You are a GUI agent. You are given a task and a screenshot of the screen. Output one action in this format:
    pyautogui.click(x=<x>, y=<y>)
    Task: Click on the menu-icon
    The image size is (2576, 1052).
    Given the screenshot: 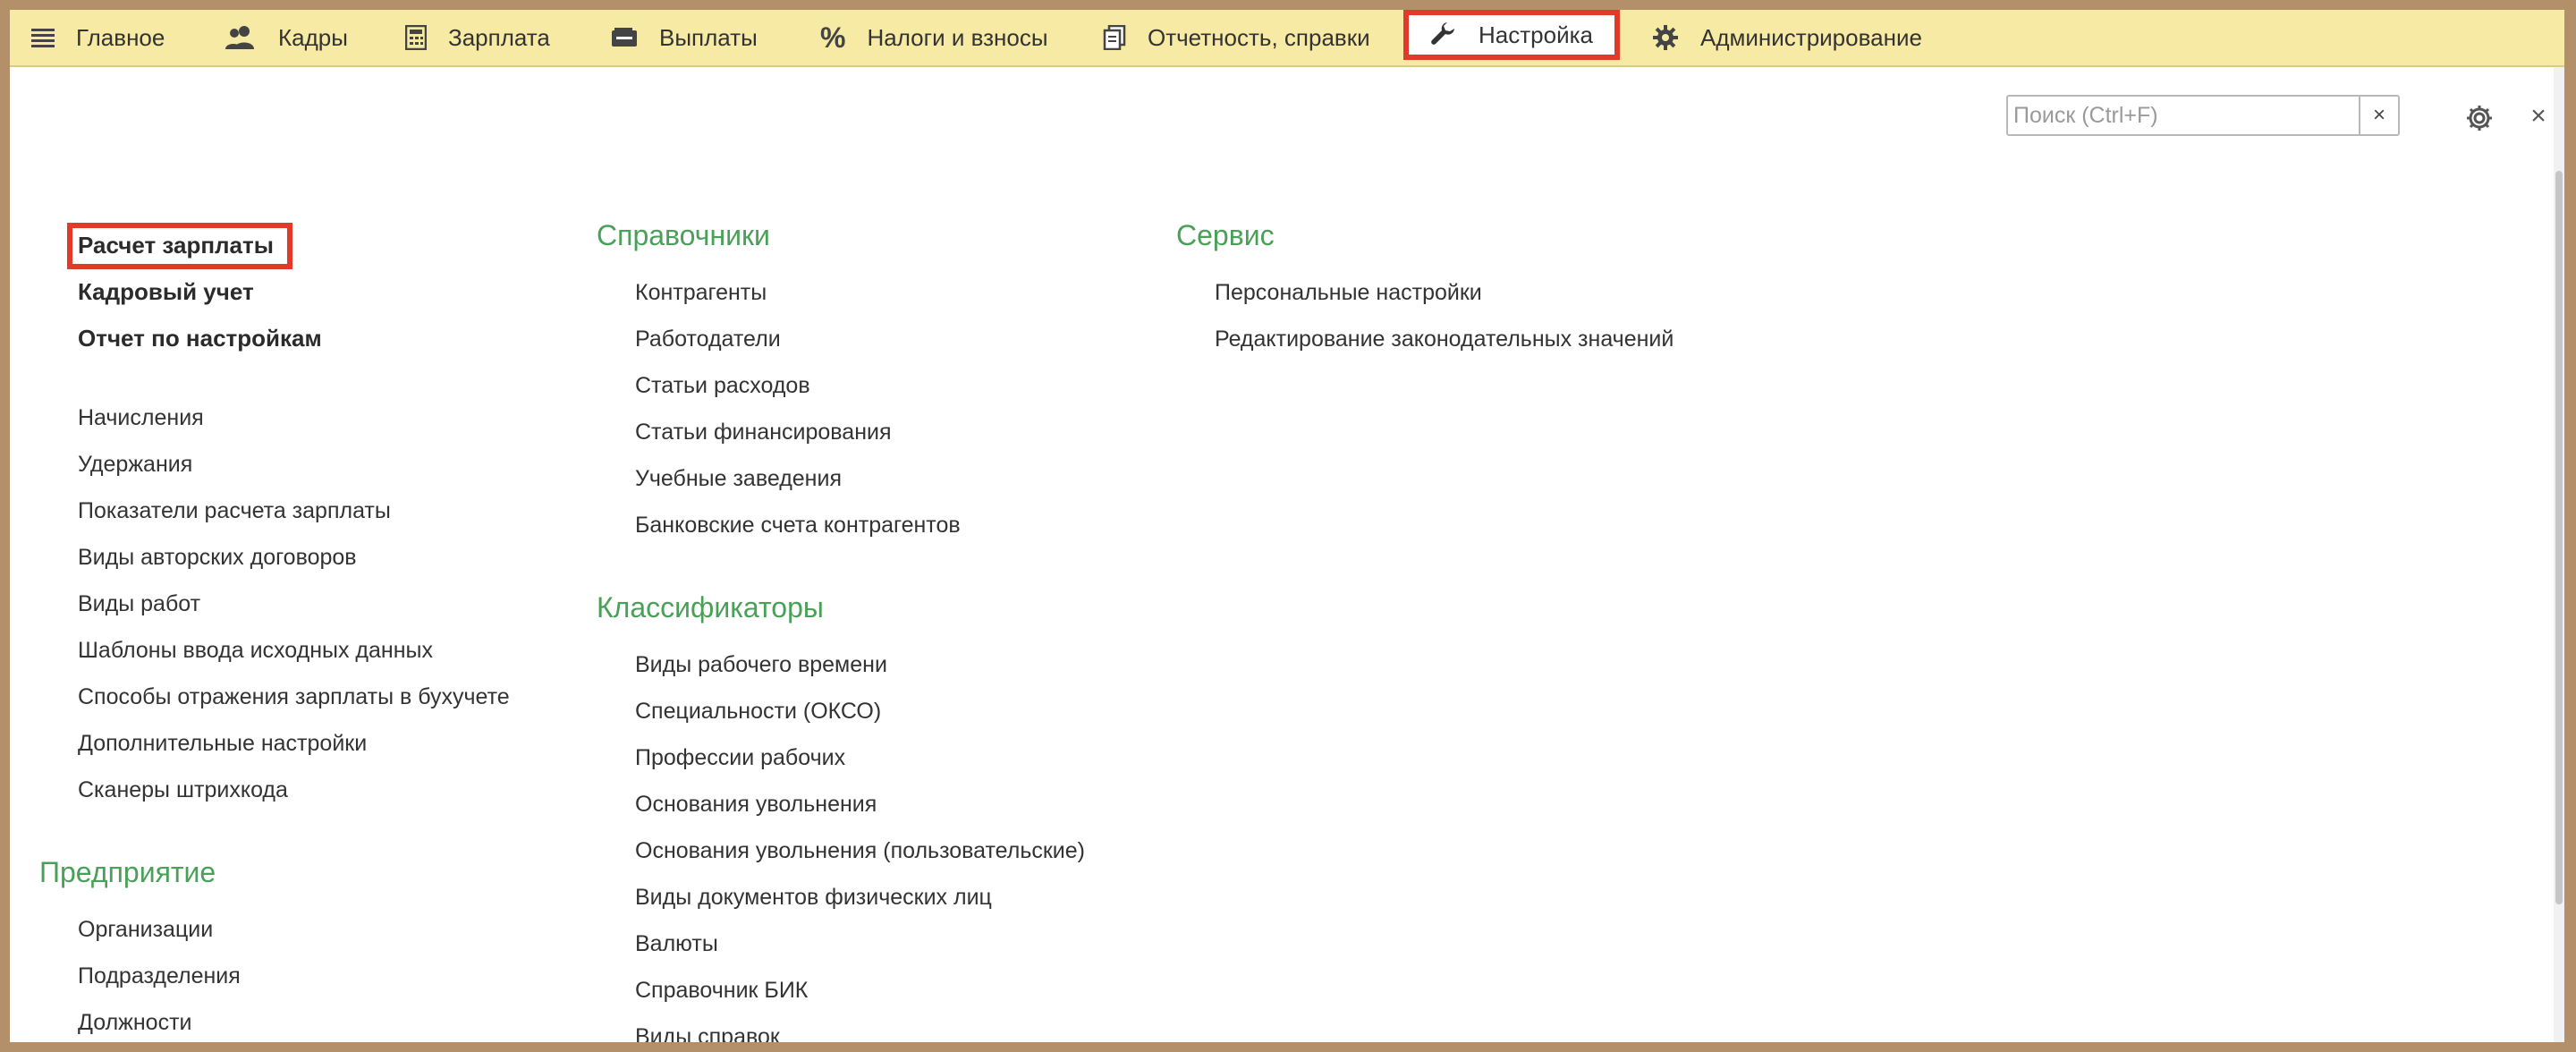 What is the action you would take?
    pyautogui.click(x=43, y=38)
    